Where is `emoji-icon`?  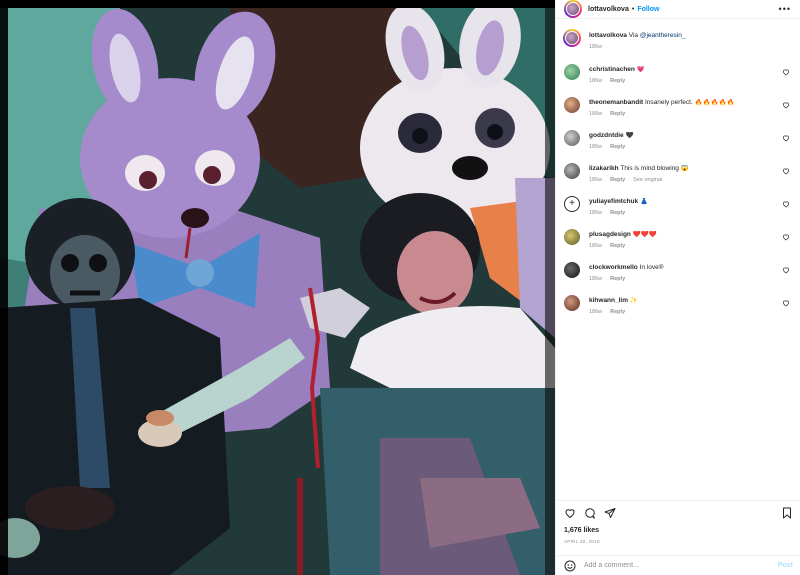
emoji-icon is located at coordinates (570, 566).